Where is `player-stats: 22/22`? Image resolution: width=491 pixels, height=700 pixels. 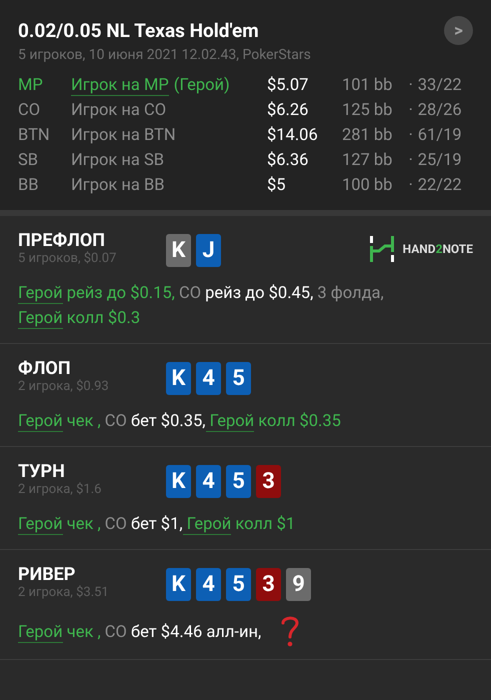 player-stats: 22/22 is located at coordinates (440, 186).